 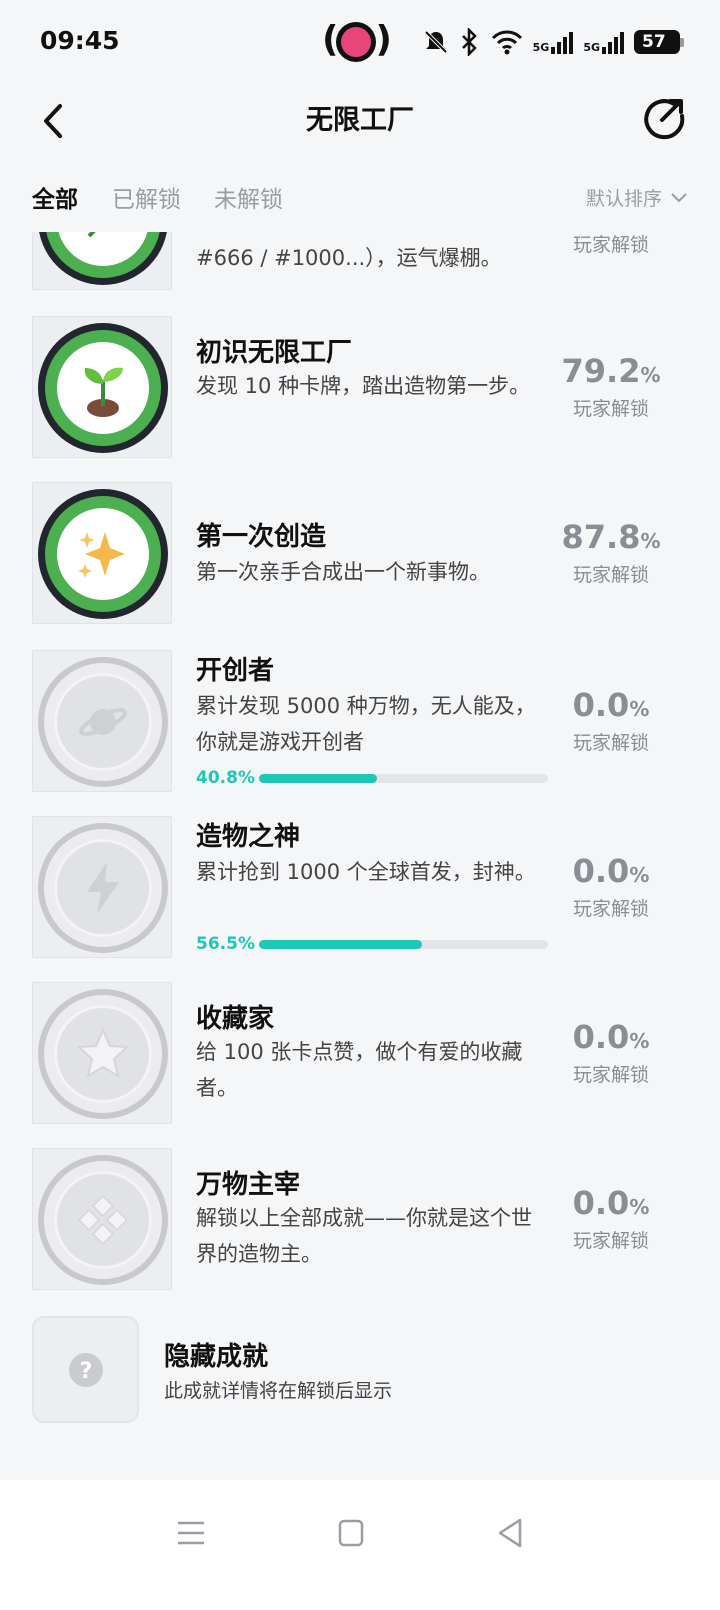 I want to click on sprout-icon, so click(x=103, y=392).